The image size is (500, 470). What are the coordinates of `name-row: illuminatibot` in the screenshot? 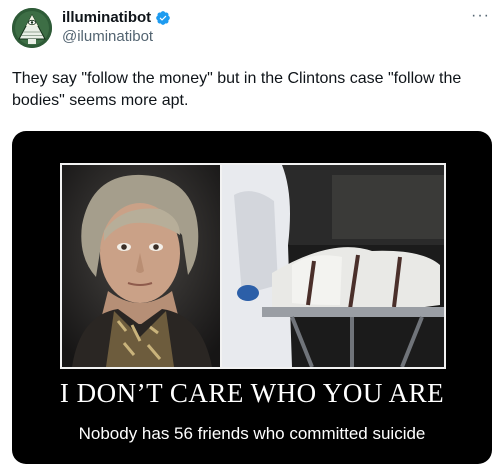 It's located at (116, 17).